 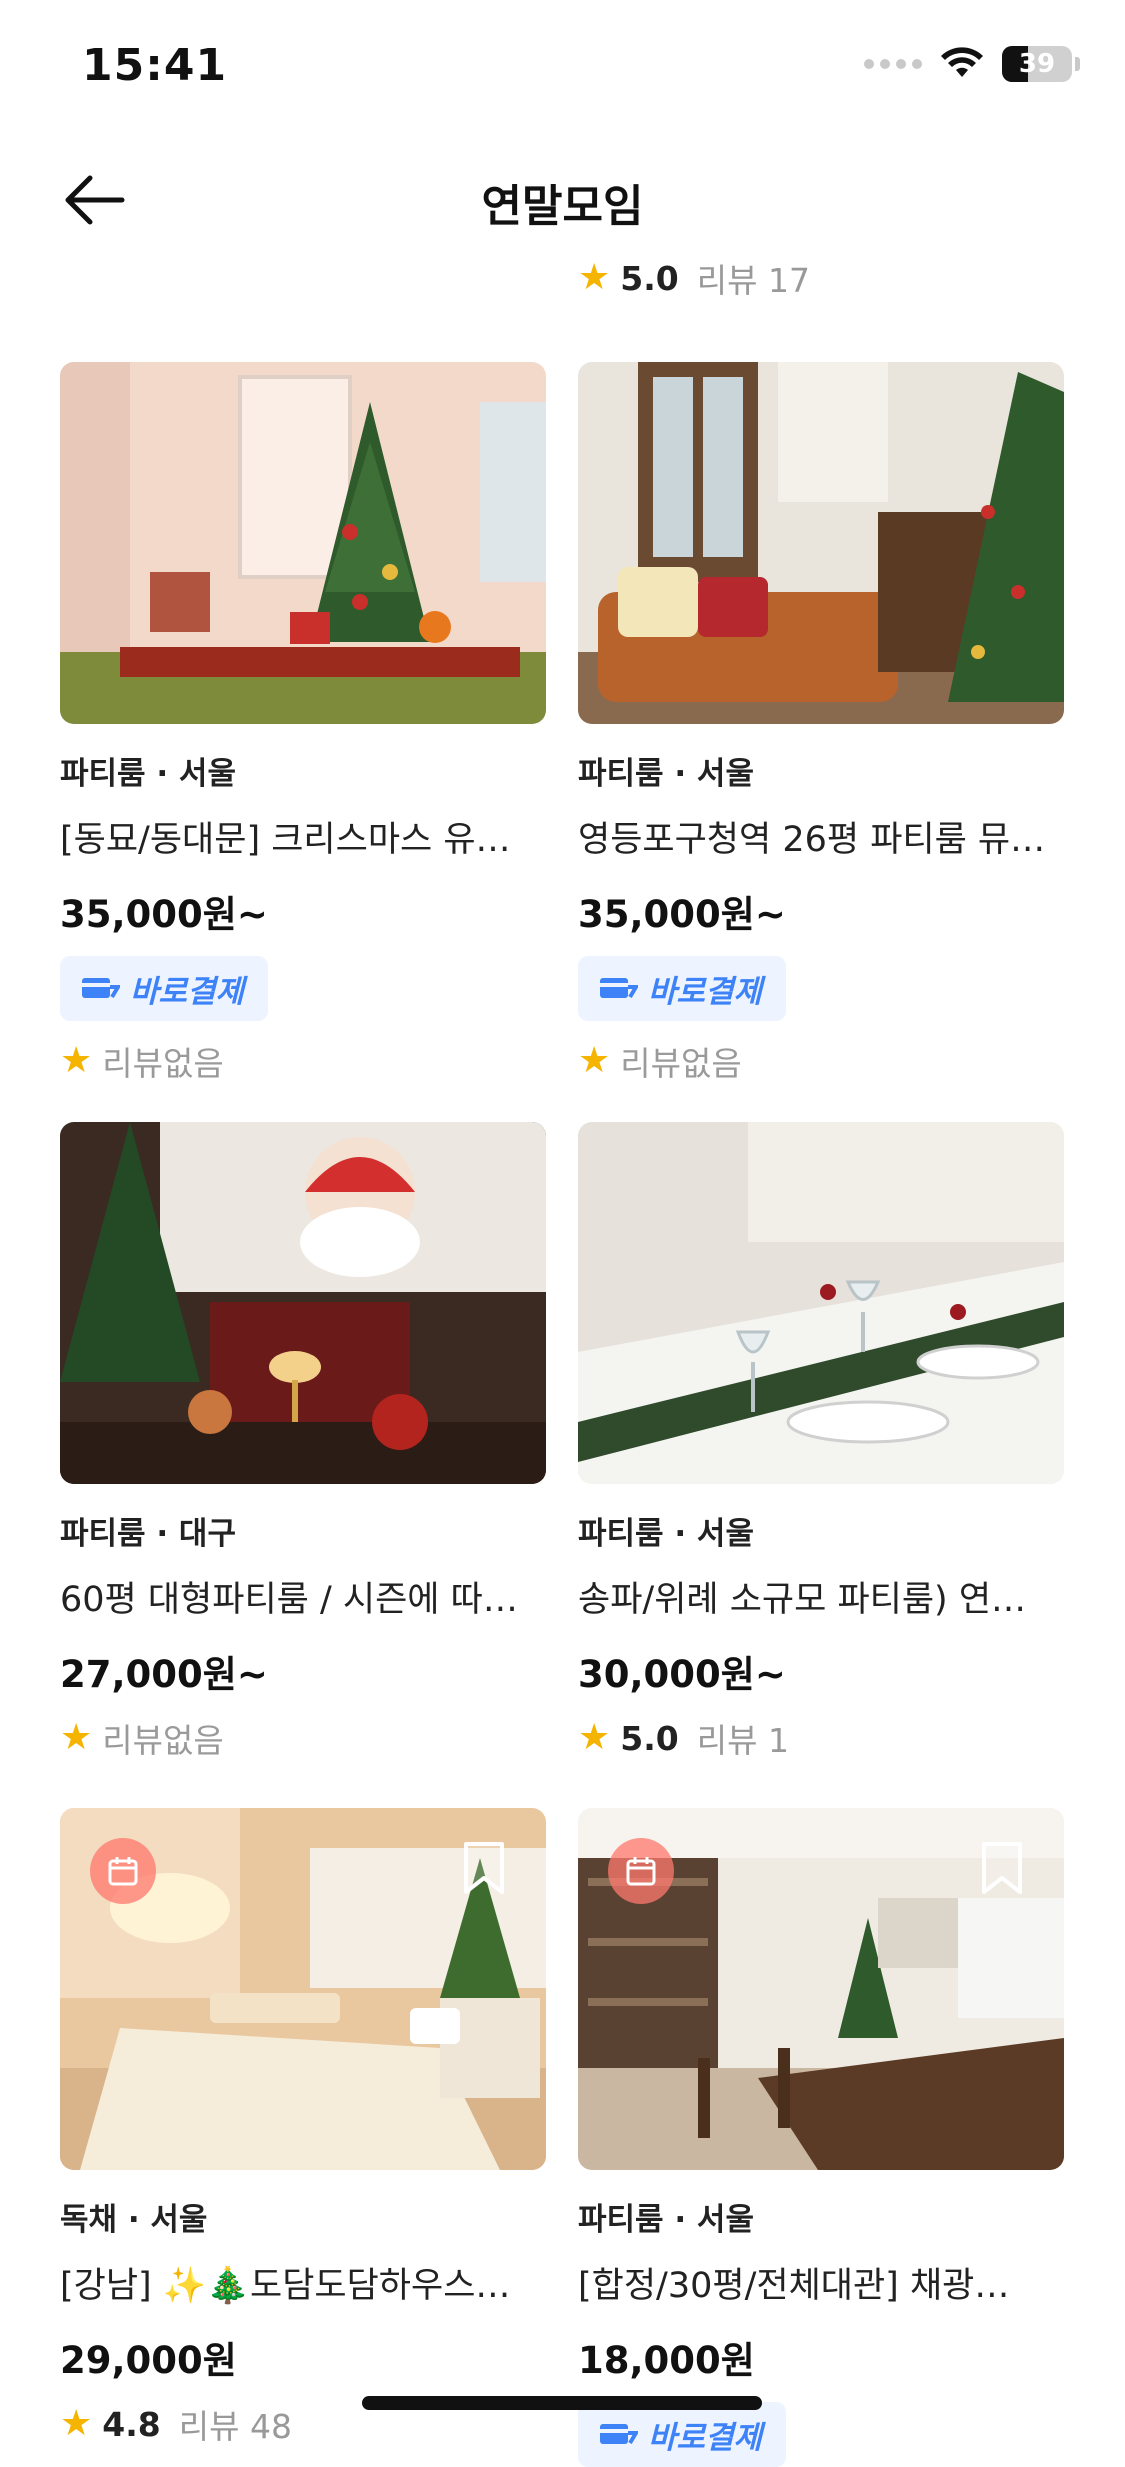 What do you see at coordinates (893, 64) in the screenshot?
I see `signal-icon` at bounding box center [893, 64].